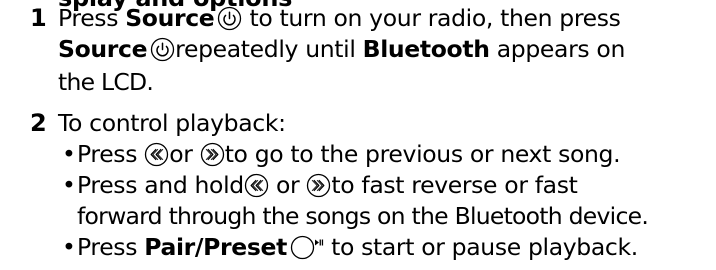 This screenshot has height=270, width=716. What do you see at coordinates (557, 49) in the screenshot?
I see `step-1-line-2-post: appears on` at bounding box center [557, 49].